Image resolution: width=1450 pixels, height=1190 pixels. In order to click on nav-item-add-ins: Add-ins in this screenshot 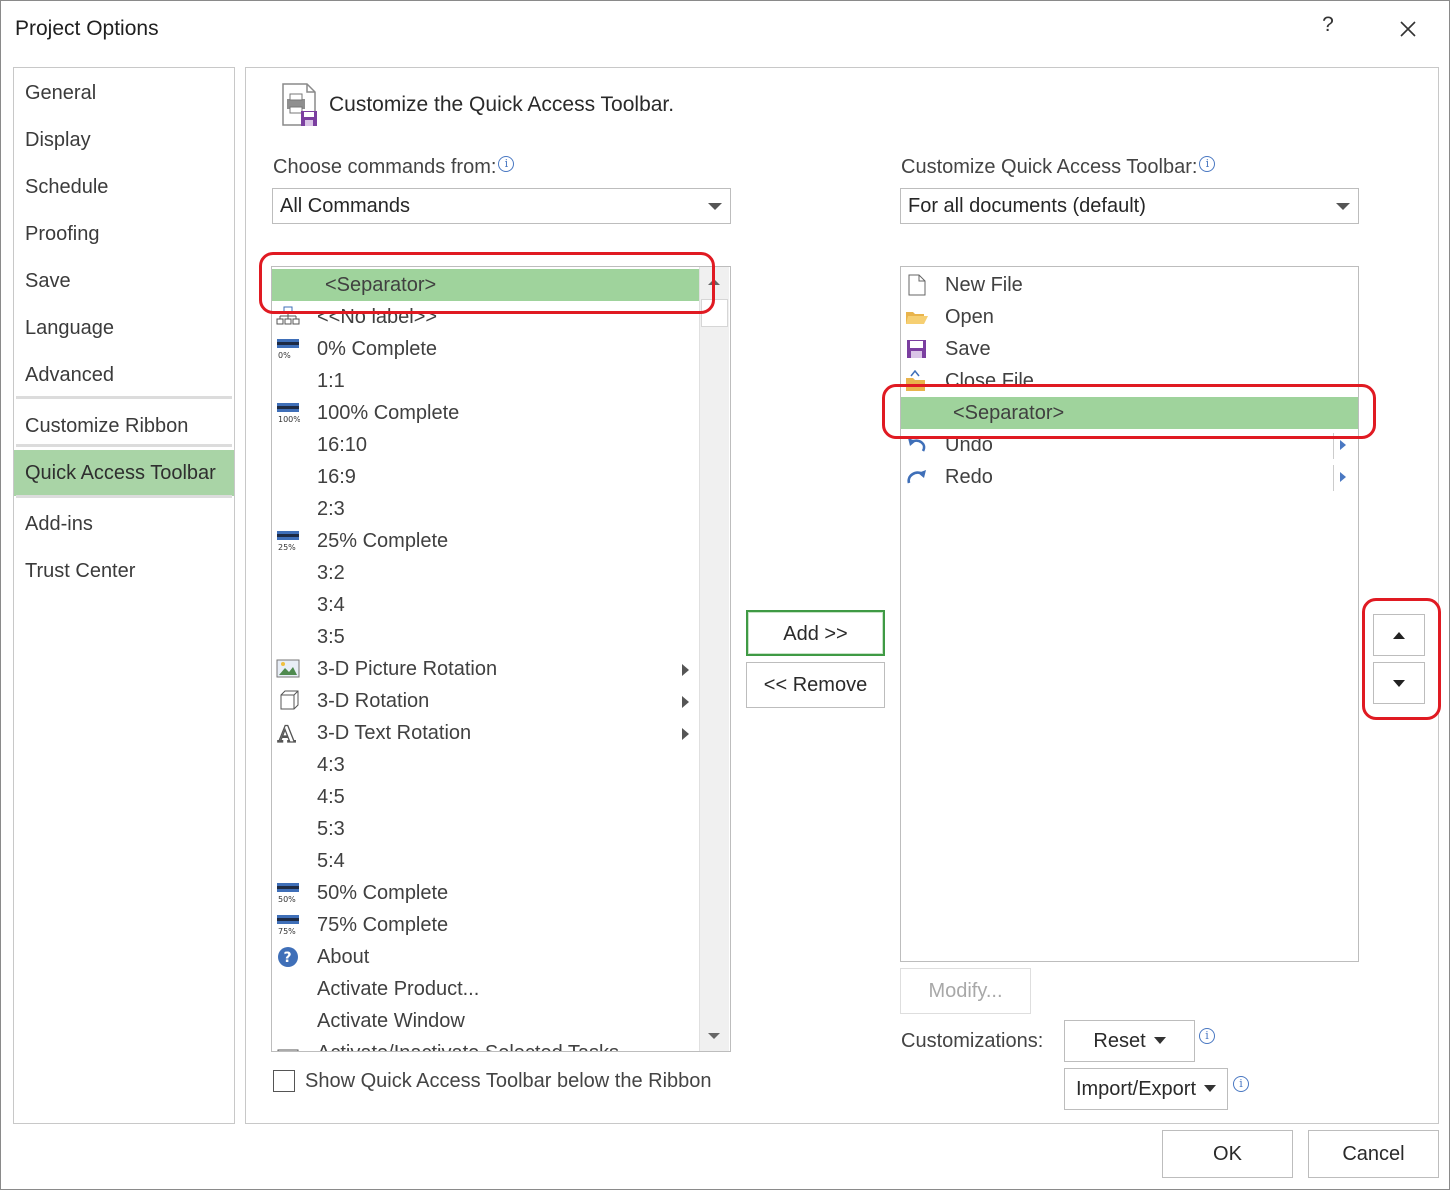, I will do `click(124, 524)`.